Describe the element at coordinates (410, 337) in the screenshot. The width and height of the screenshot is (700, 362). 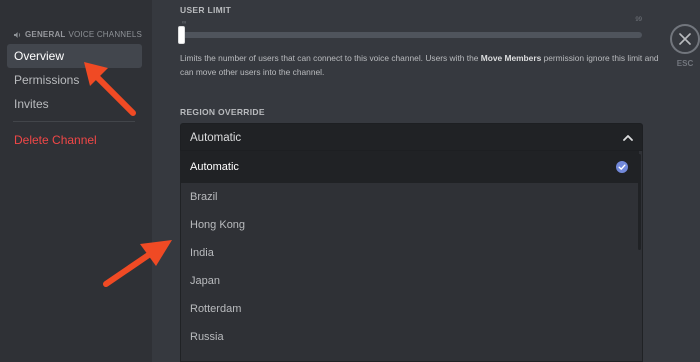
I see `region-option-russia: Russia` at that location.